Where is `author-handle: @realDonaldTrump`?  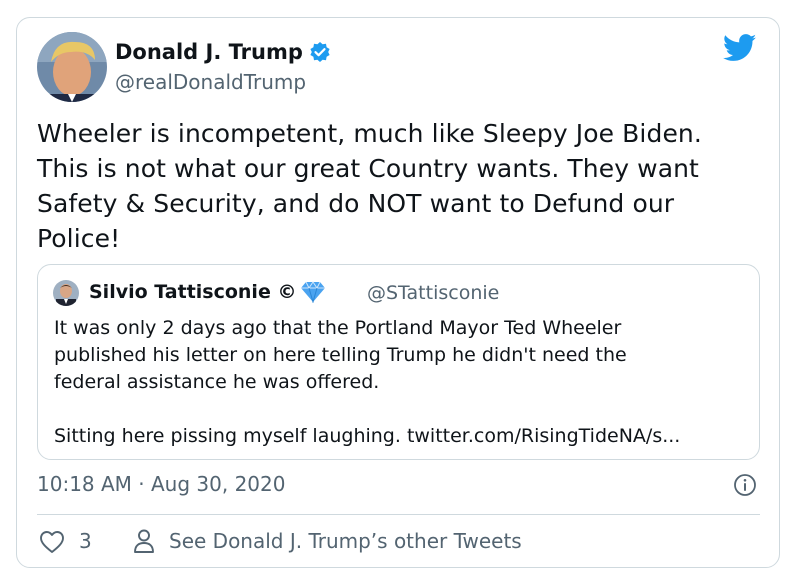
author-handle: @realDonaldTrump is located at coordinates (210, 82).